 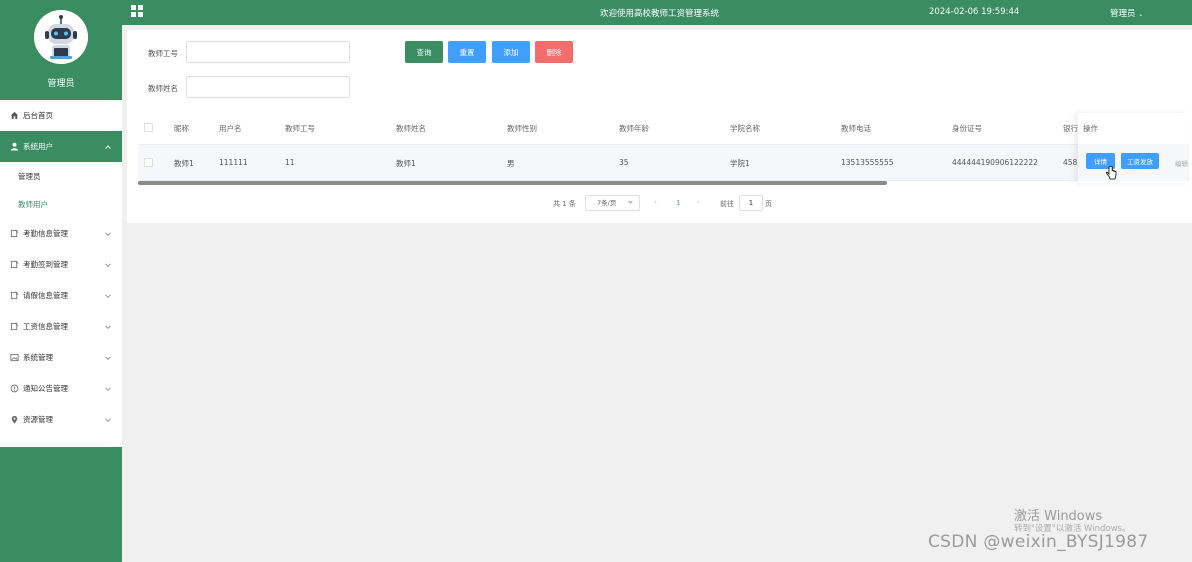 What do you see at coordinates (698, 202) in the screenshot?
I see `next-page-icon: ›` at bounding box center [698, 202].